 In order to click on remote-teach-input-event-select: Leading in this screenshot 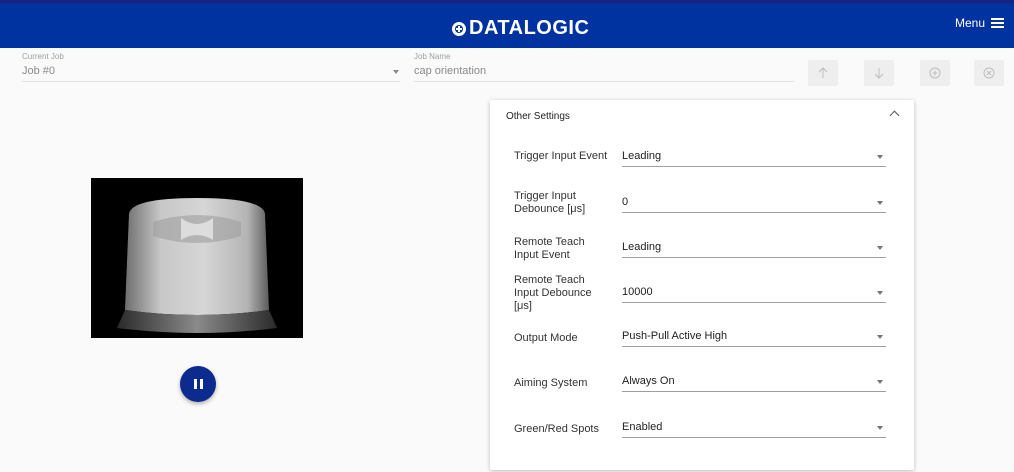, I will do `click(641, 247)`.